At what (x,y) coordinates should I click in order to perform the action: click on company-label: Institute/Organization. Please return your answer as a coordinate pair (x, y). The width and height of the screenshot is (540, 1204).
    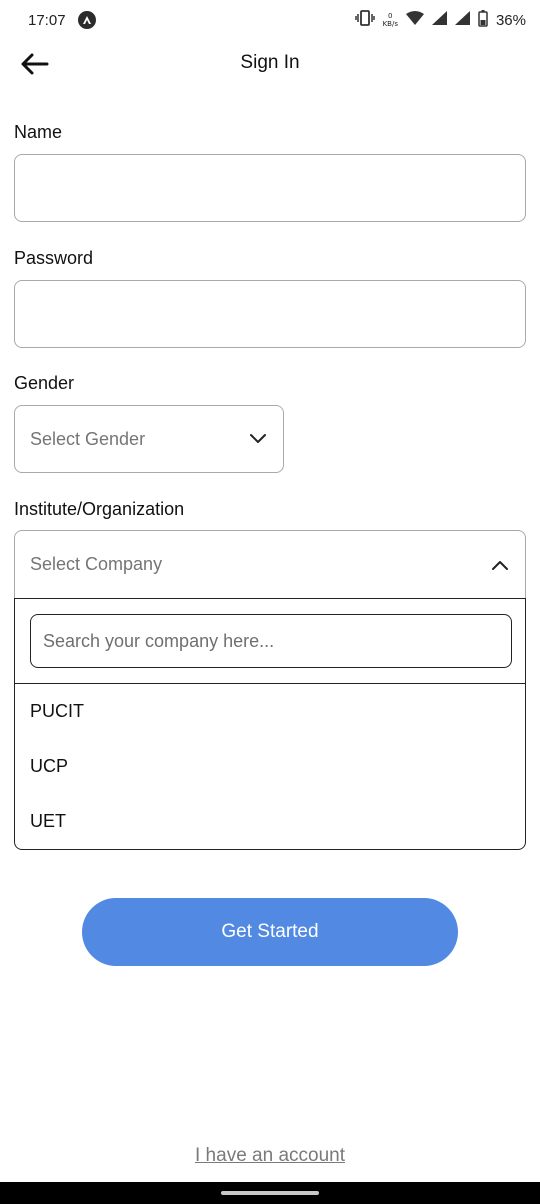
    Looking at the image, I should click on (99, 509).